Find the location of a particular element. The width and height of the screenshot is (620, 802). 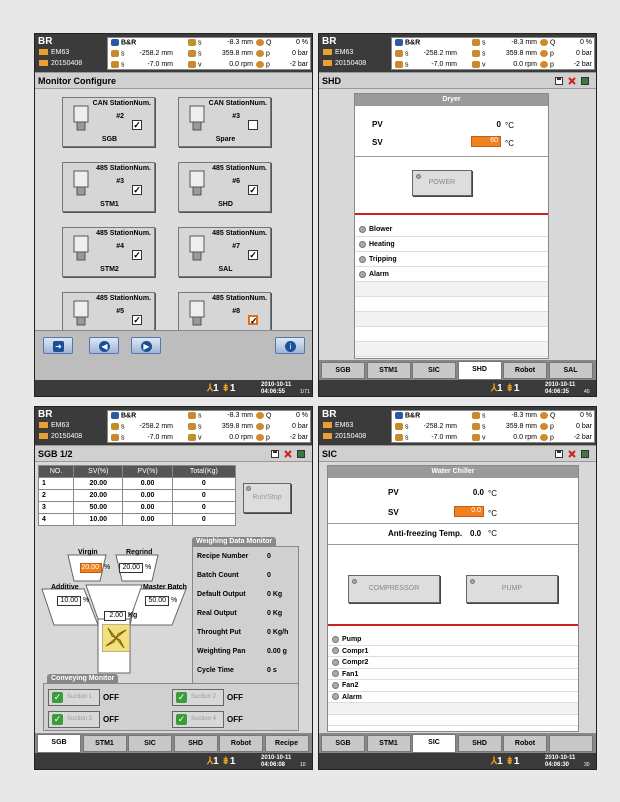

station-card-5: 485 StationNum. #7 SAL ✓ is located at coordinates (224, 252).